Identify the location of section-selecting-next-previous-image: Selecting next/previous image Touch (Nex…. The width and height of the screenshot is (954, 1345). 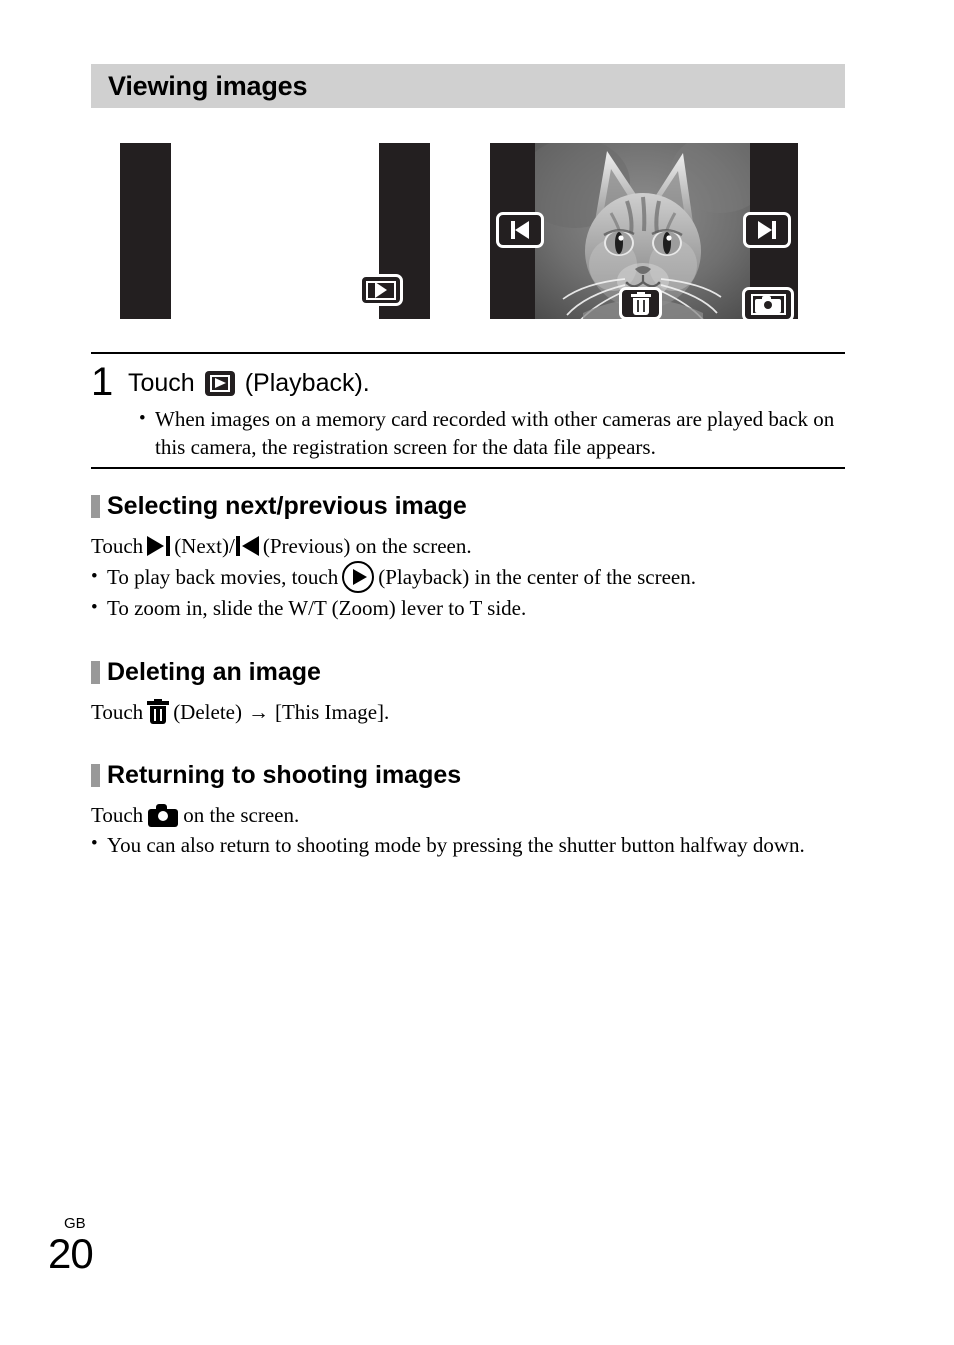
(468, 557).